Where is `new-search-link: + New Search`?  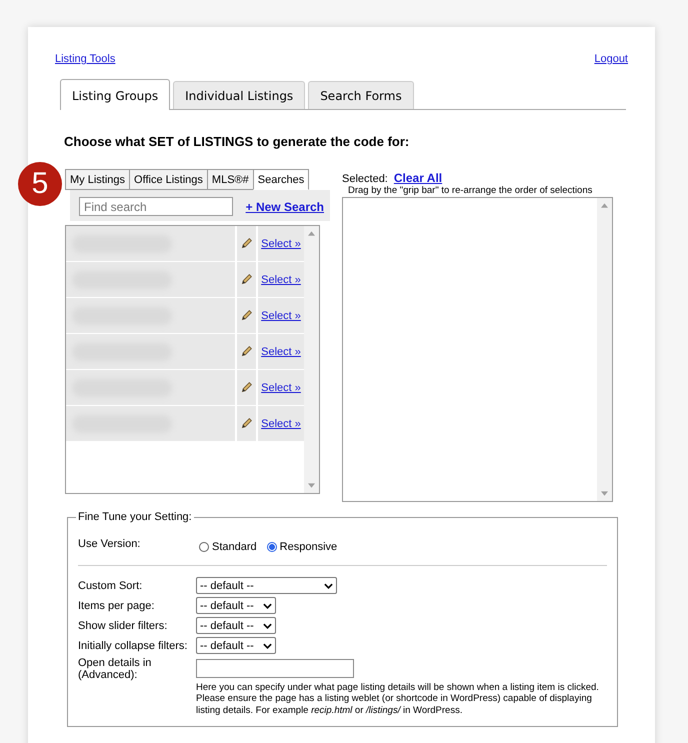 new-search-link: + New Search is located at coordinates (285, 207).